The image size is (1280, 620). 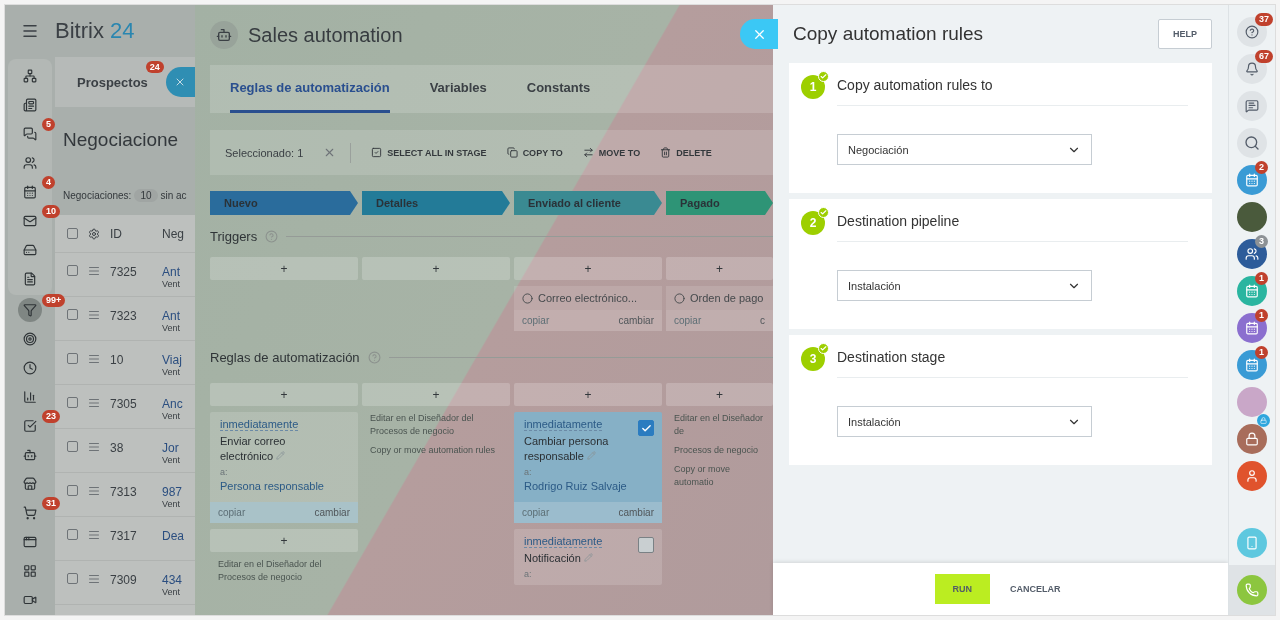 What do you see at coordinates (171, 460) in the screenshot?
I see `table-cell: Vent` at bounding box center [171, 460].